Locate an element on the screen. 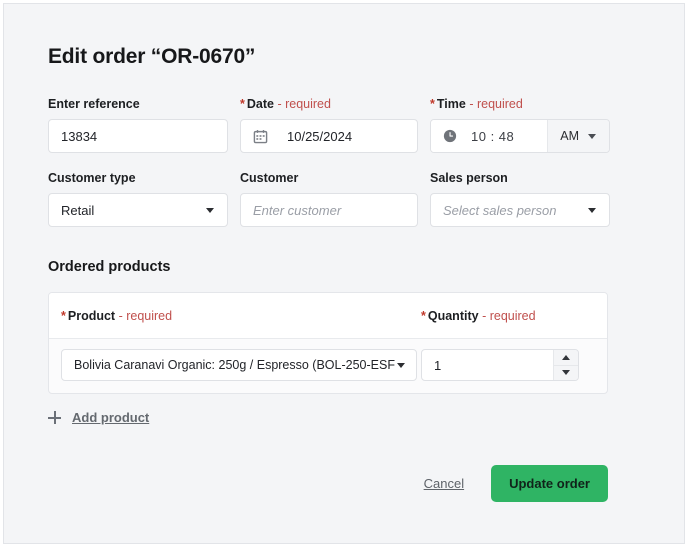 The width and height of the screenshot is (688, 547). field-reference: Enter reference 13834 is located at coordinates (138, 125).